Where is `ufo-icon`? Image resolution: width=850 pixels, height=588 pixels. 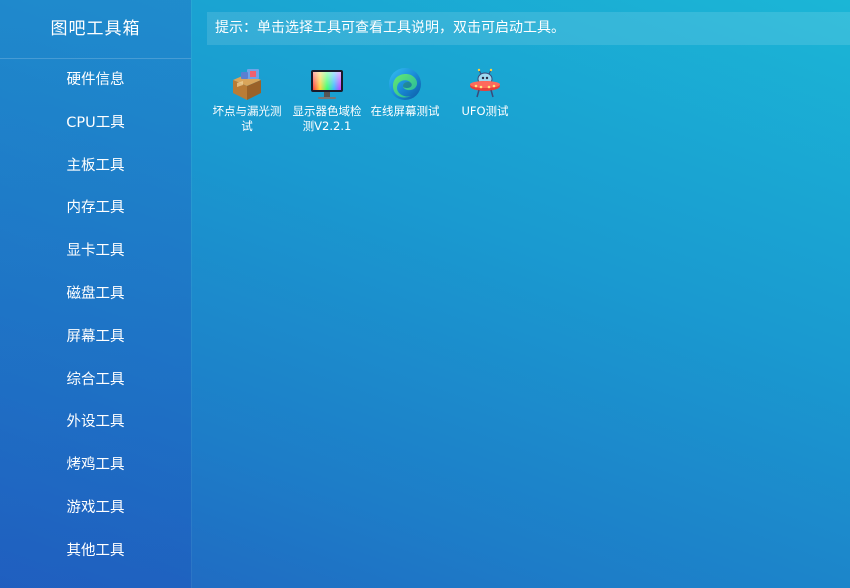 ufo-icon is located at coordinates (485, 84).